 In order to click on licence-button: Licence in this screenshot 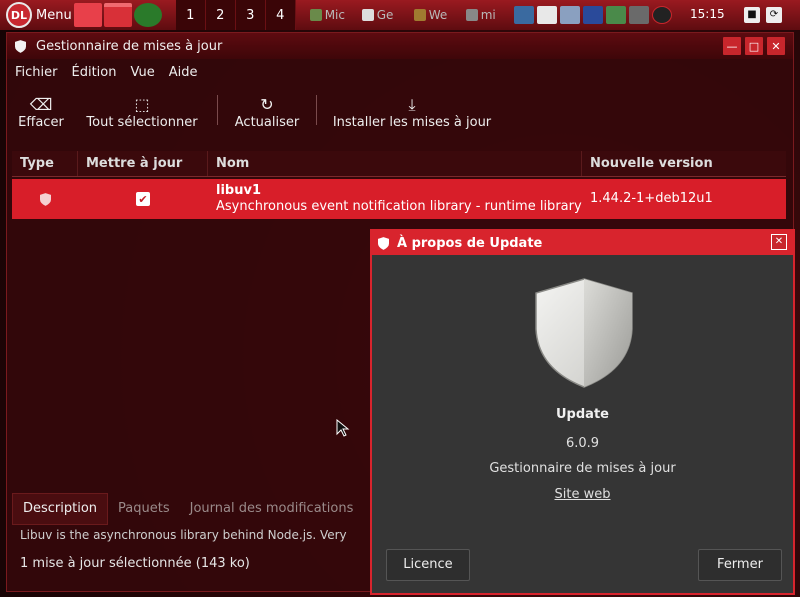, I will do `click(428, 565)`.